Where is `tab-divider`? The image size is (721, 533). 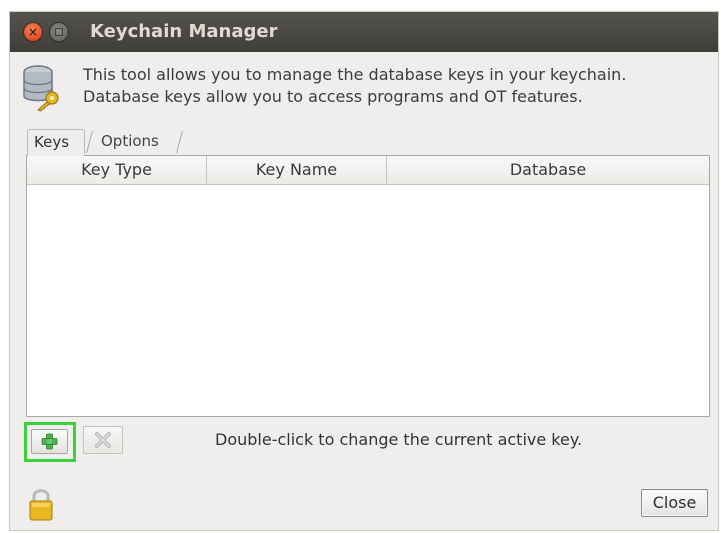
tab-divider is located at coordinates (89, 142).